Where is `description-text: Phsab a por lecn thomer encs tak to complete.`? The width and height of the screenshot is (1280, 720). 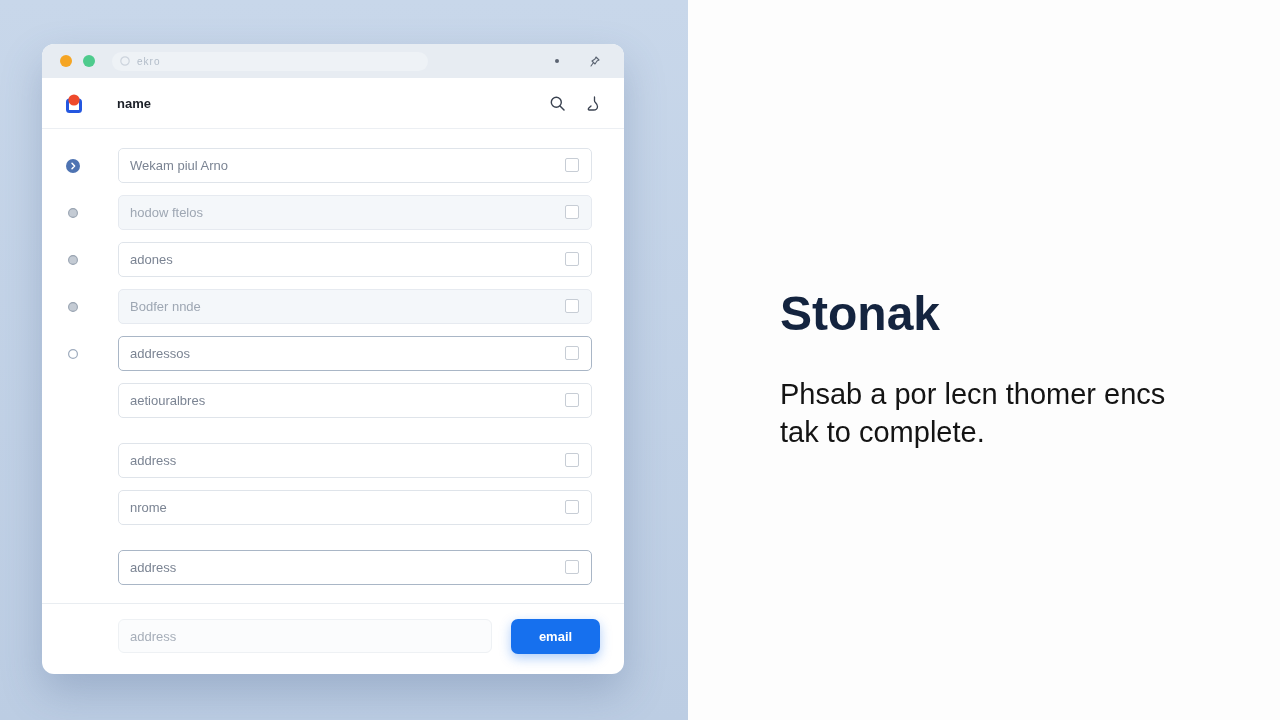 description-text: Phsab a por lecn thomer encs tak to complete. is located at coordinates (973, 413).